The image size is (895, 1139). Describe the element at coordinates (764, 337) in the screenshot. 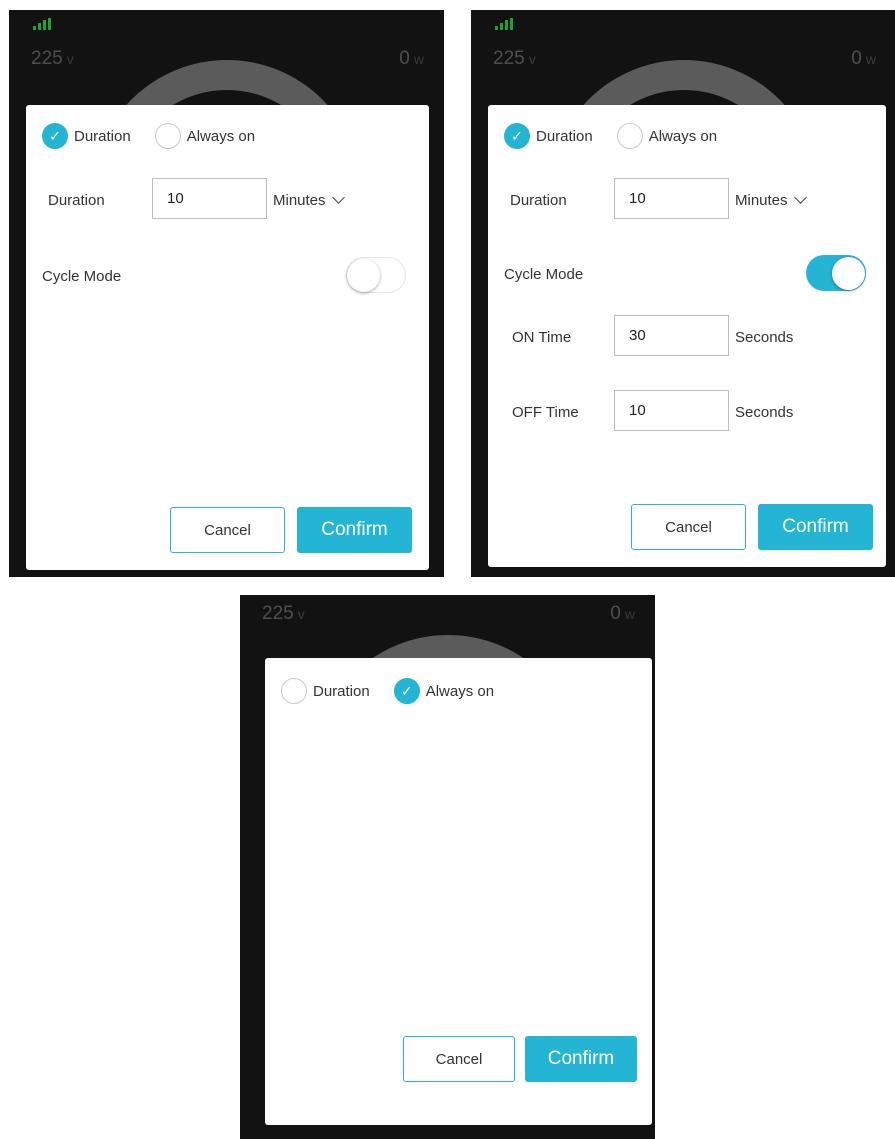

I see `on-time-unit: Seconds` at that location.